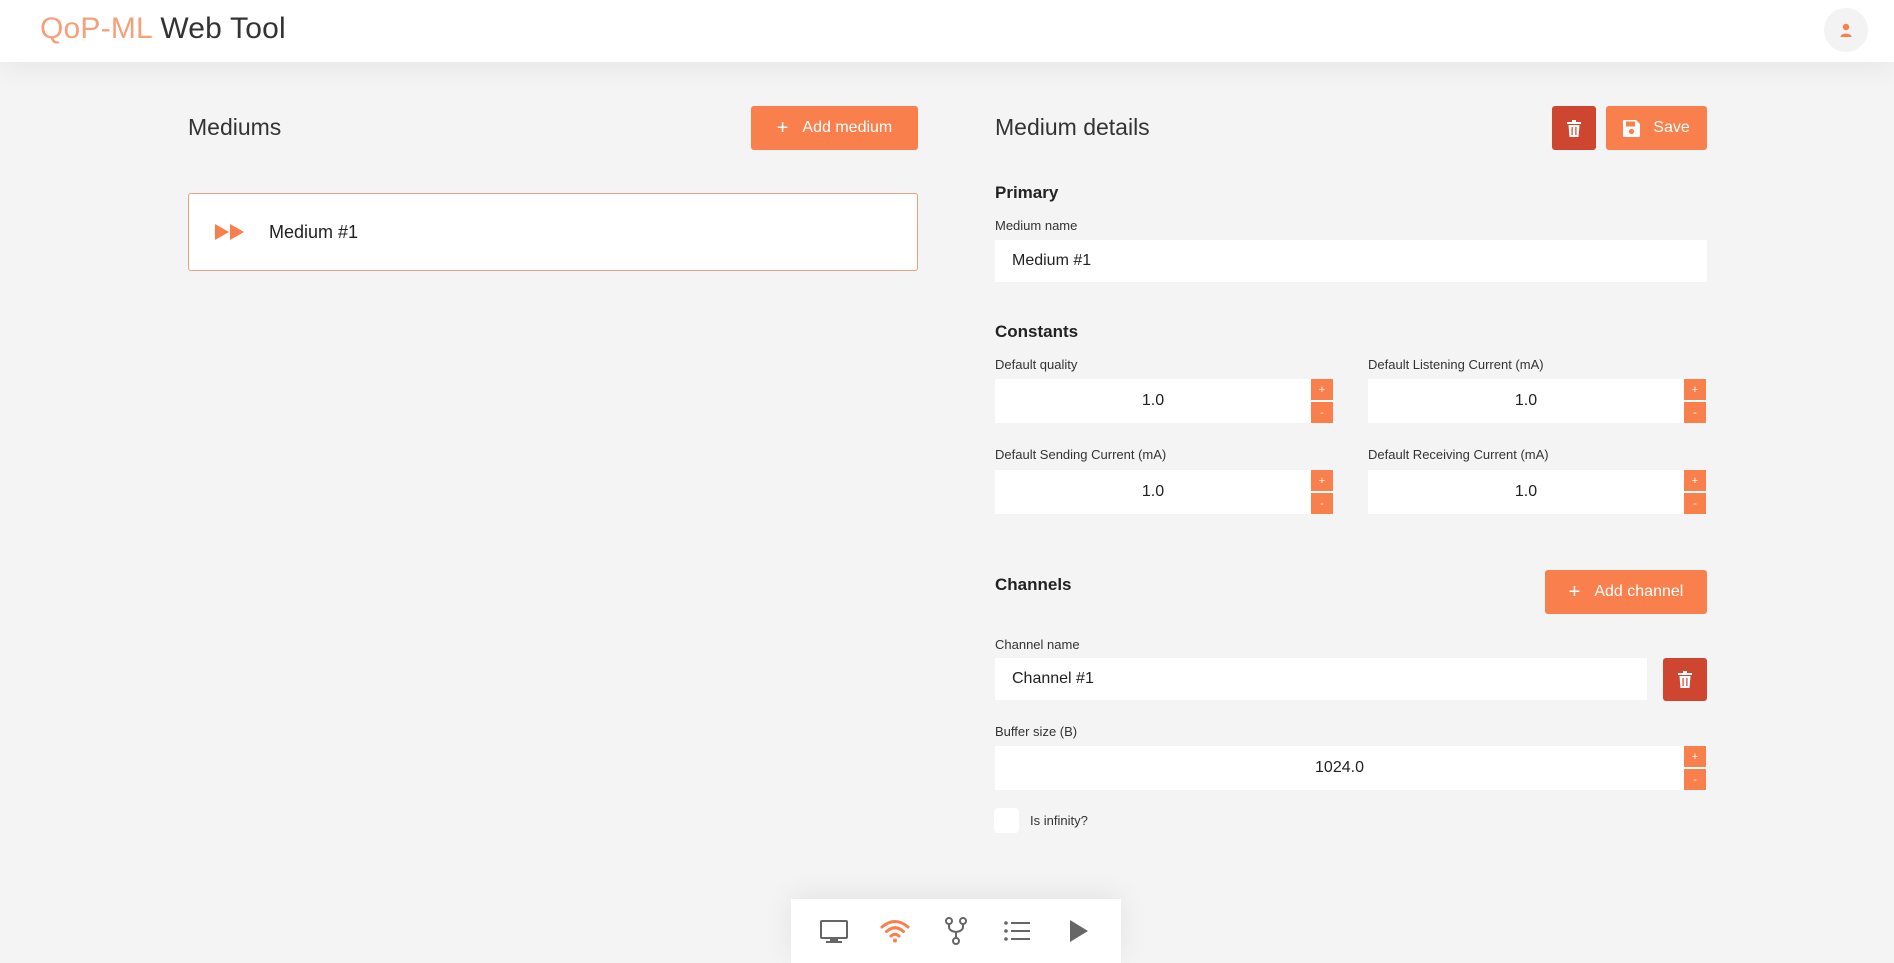 Image resolution: width=1894 pixels, height=963 pixels. I want to click on receiving-current-field: 1.0 + -, so click(1537, 492).